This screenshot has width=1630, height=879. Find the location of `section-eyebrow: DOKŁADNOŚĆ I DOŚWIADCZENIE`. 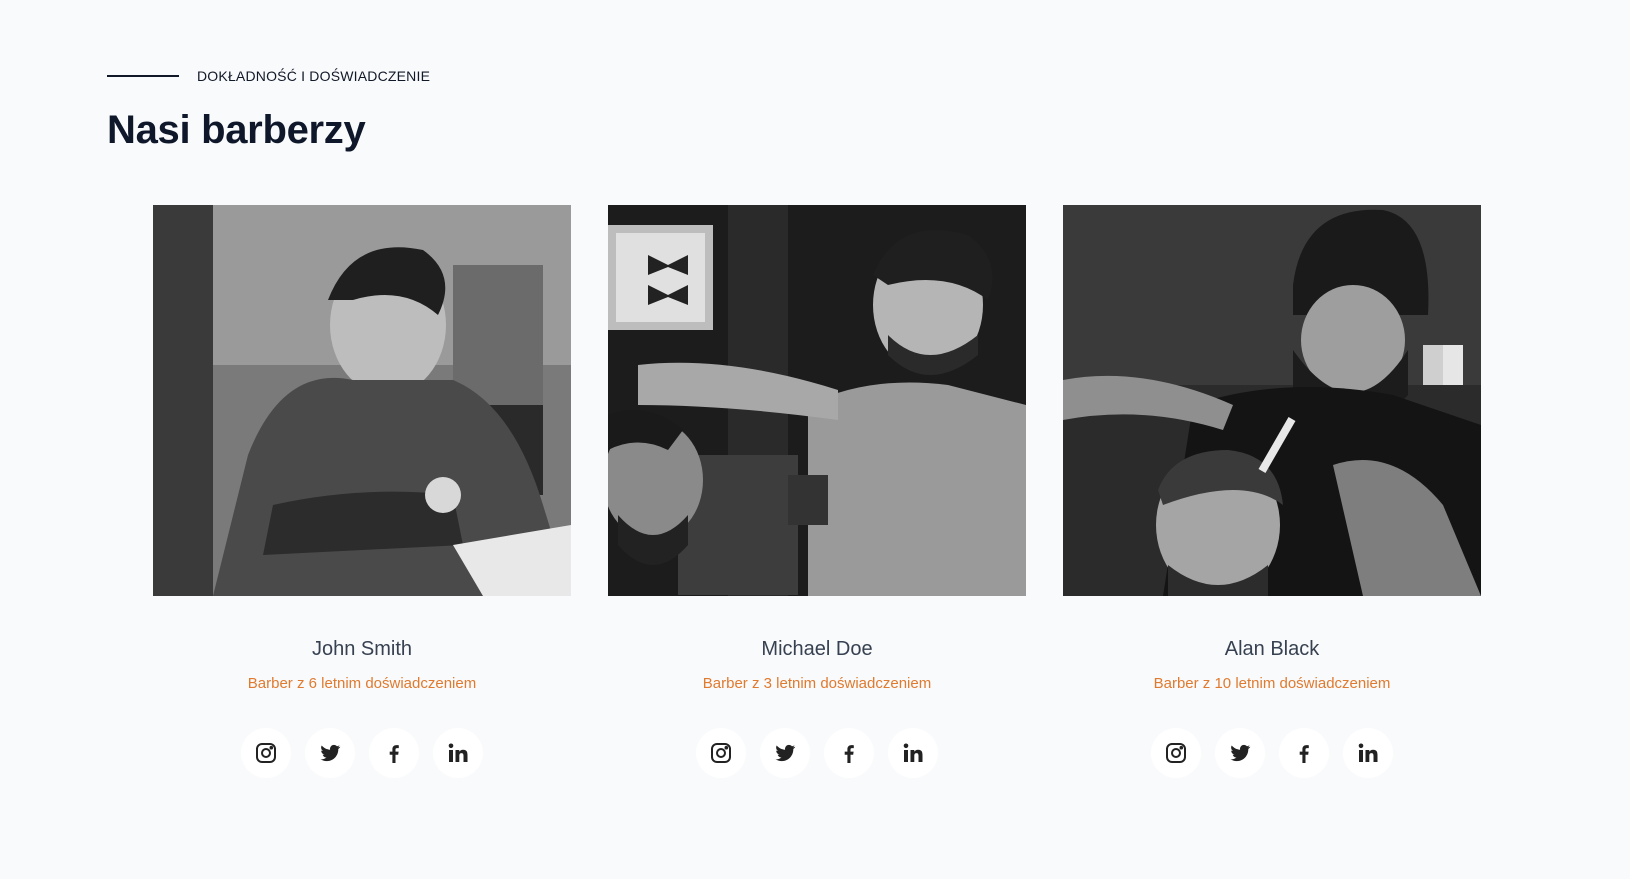

section-eyebrow: DOKŁADNOŚĆ I DOŚWIADCZENIE is located at coordinates (268, 76).